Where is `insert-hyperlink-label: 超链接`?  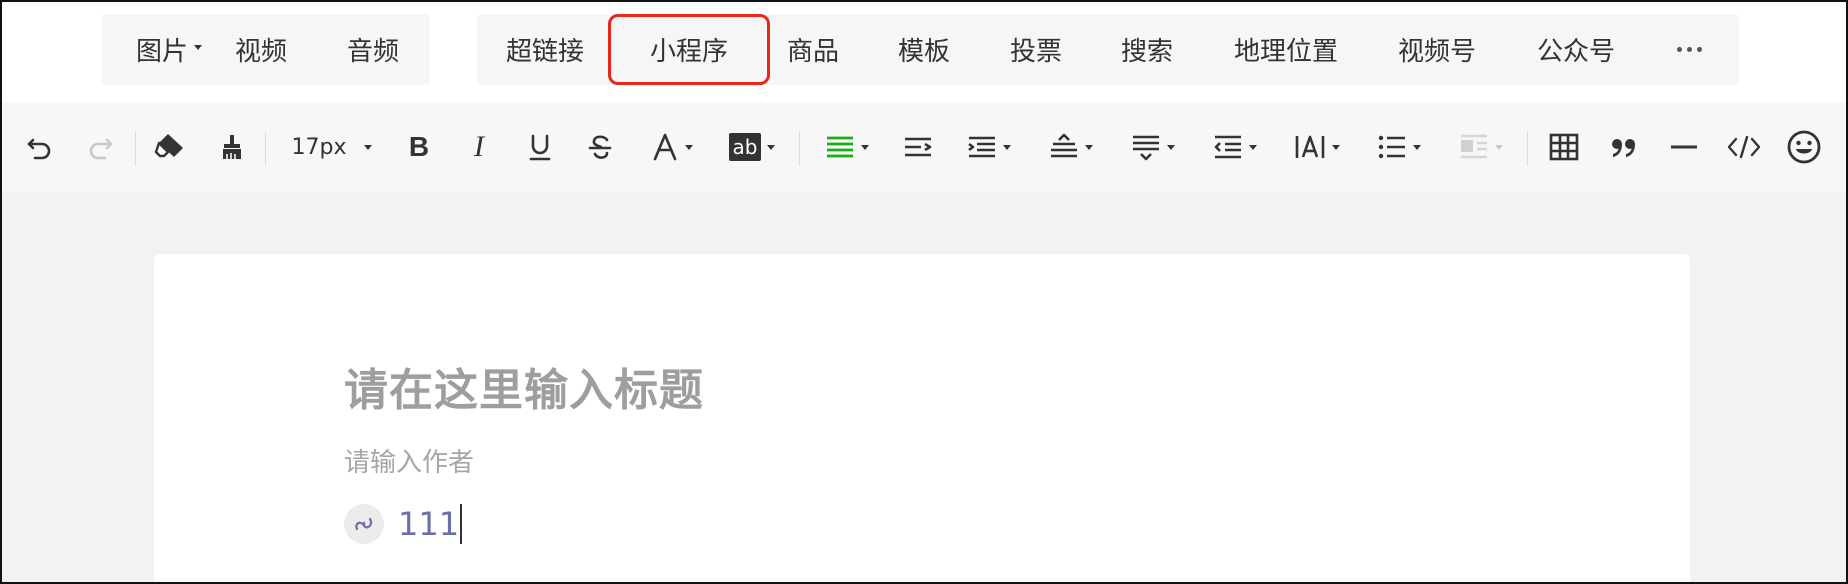
insert-hyperlink-label: 超链接 is located at coordinates (544, 52).